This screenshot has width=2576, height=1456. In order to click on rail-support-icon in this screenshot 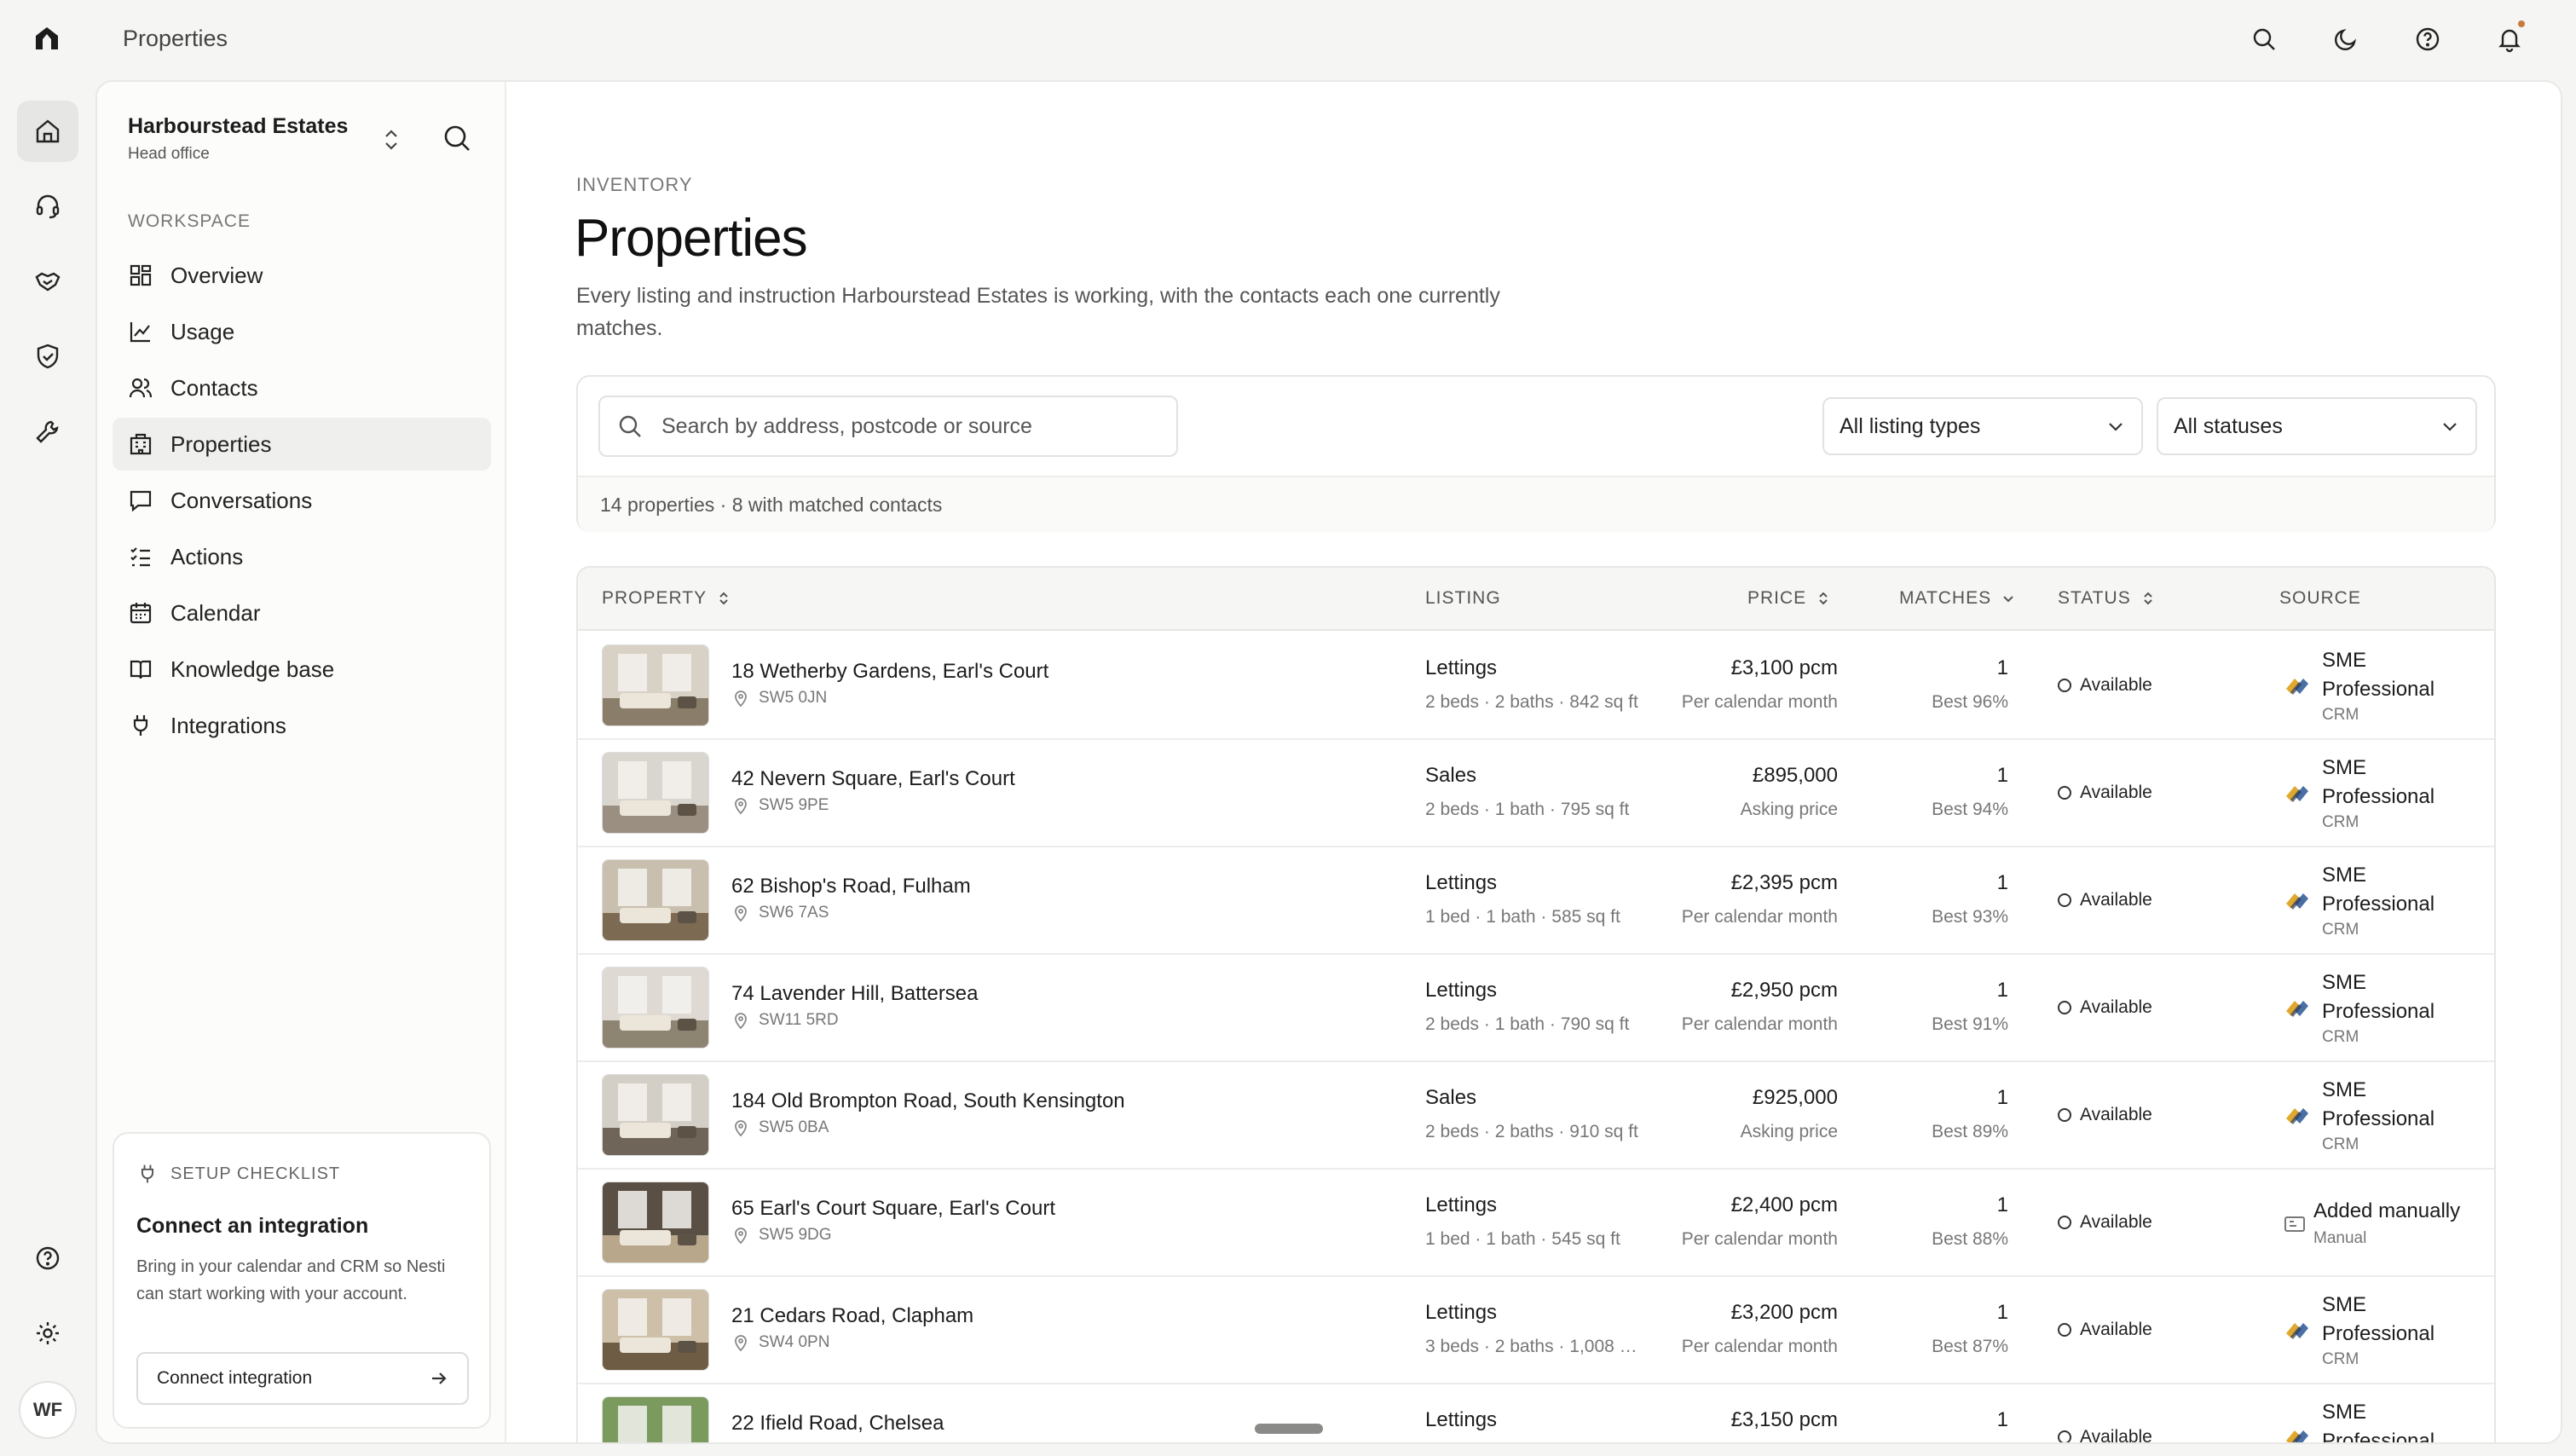, I will do `click(47, 206)`.